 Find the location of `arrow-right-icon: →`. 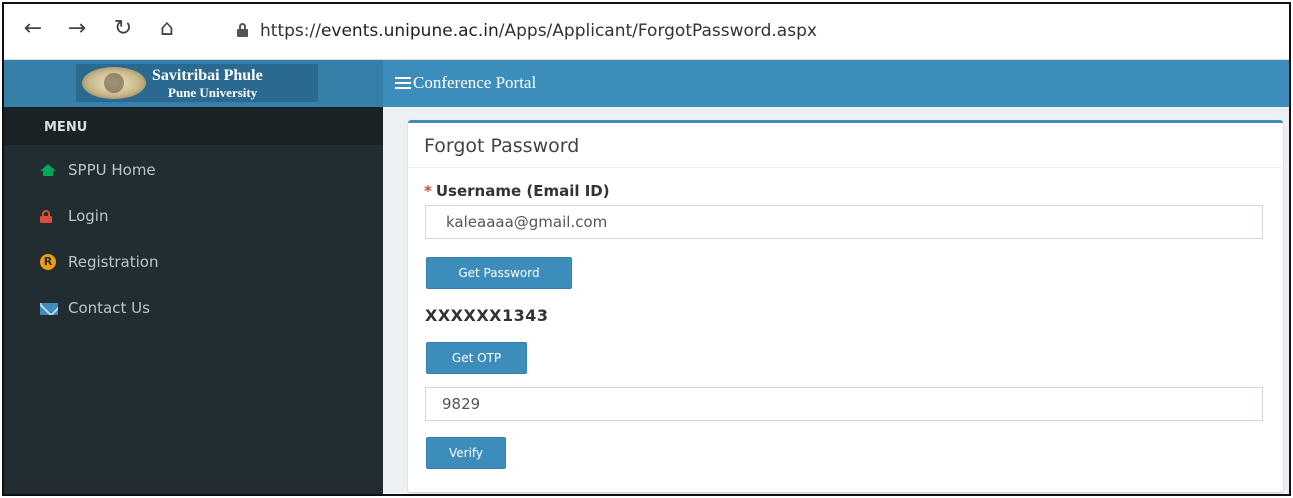

arrow-right-icon: → is located at coordinates (77, 29).